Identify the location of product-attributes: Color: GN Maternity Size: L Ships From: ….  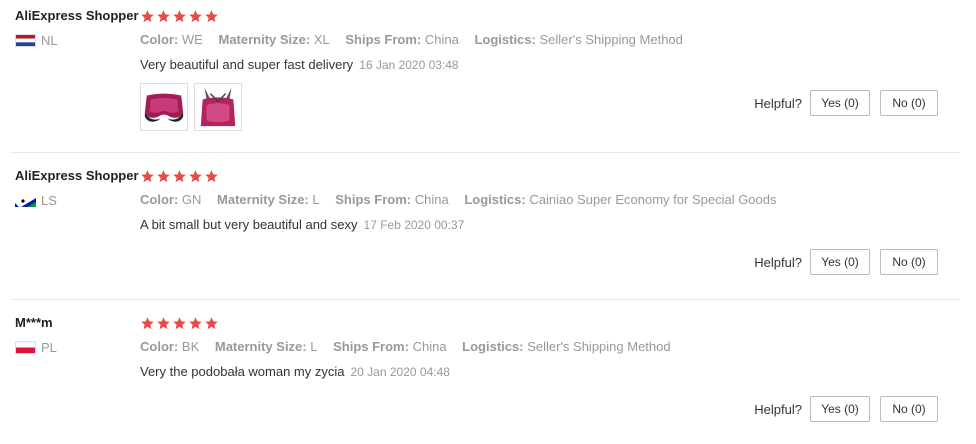
(464, 199).